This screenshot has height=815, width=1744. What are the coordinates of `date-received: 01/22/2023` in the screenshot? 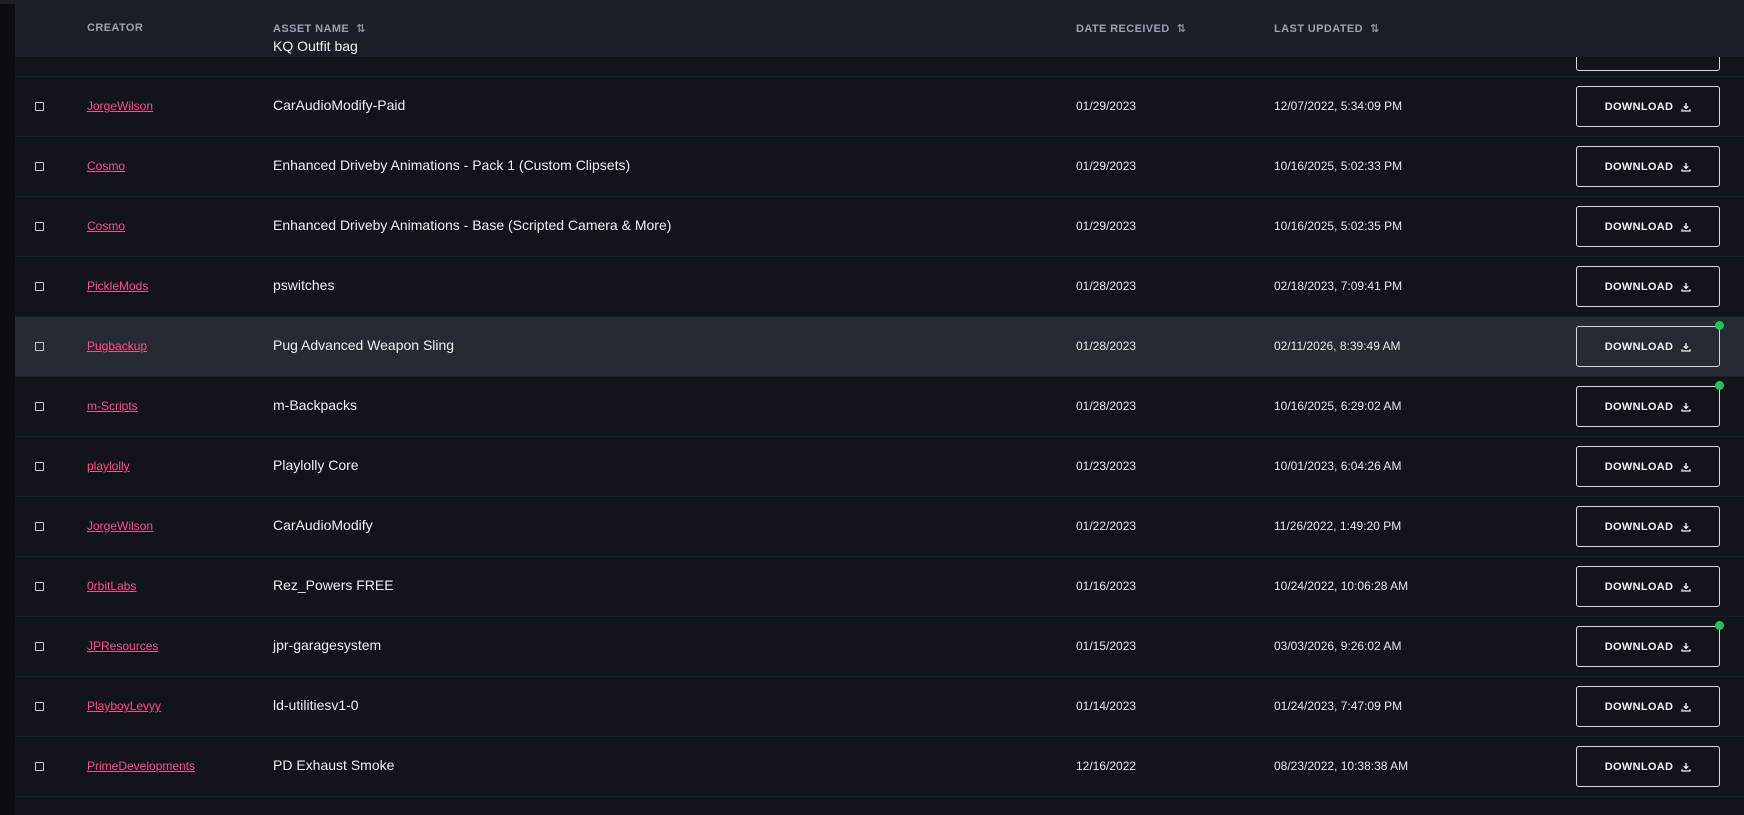 It's located at (1106, 526).